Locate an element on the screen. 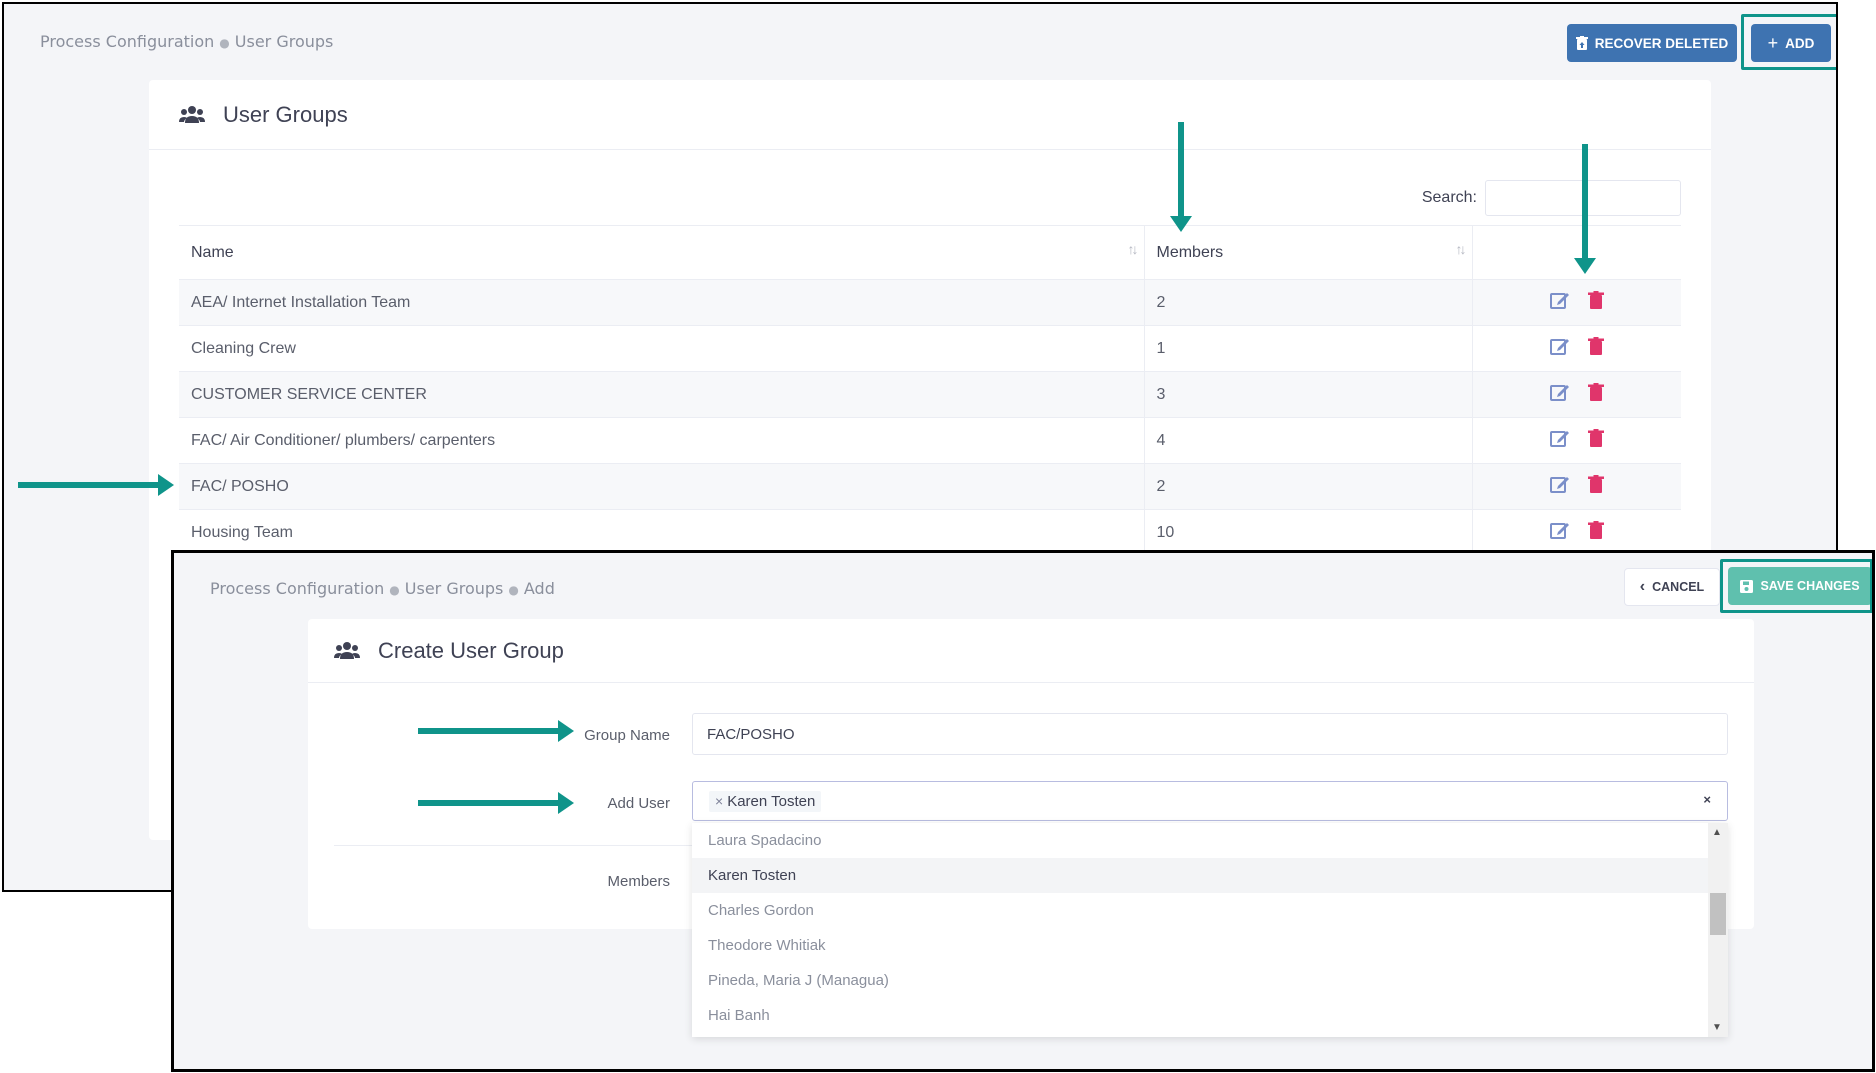 This screenshot has width=1876, height=1073. column-header-members: Members ↑↓ is located at coordinates (1307, 252).